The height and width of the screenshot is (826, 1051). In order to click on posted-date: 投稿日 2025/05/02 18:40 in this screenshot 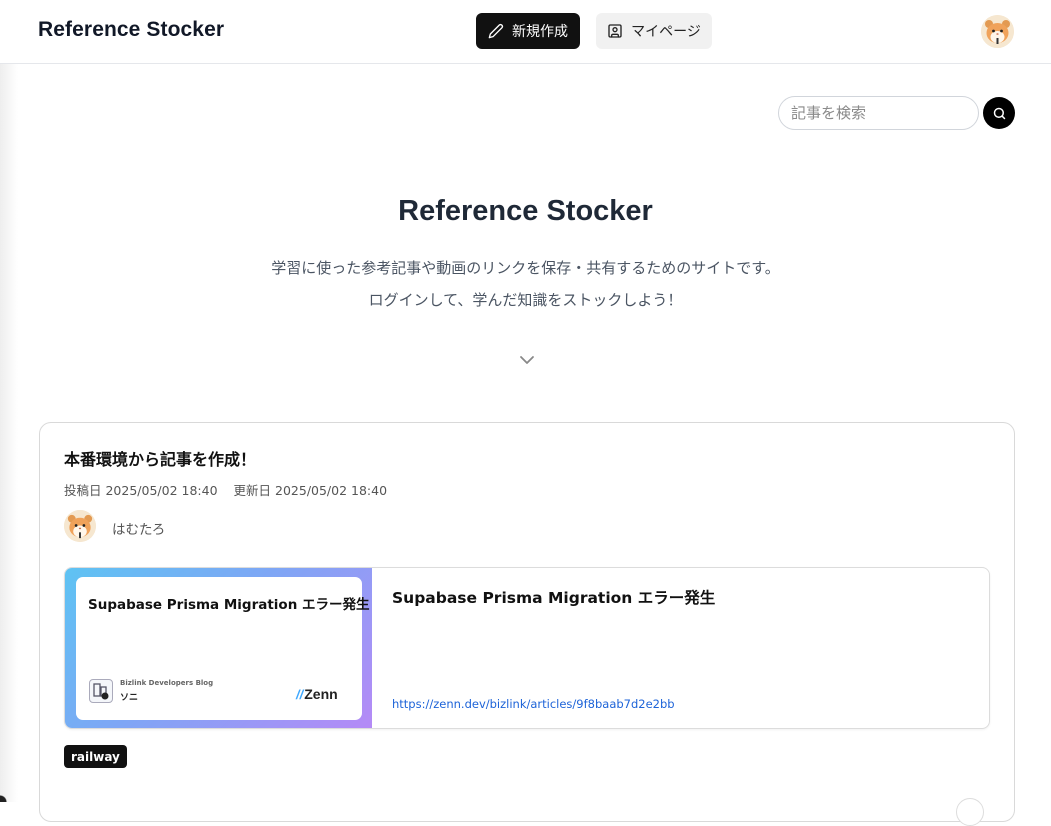, I will do `click(141, 490)`.